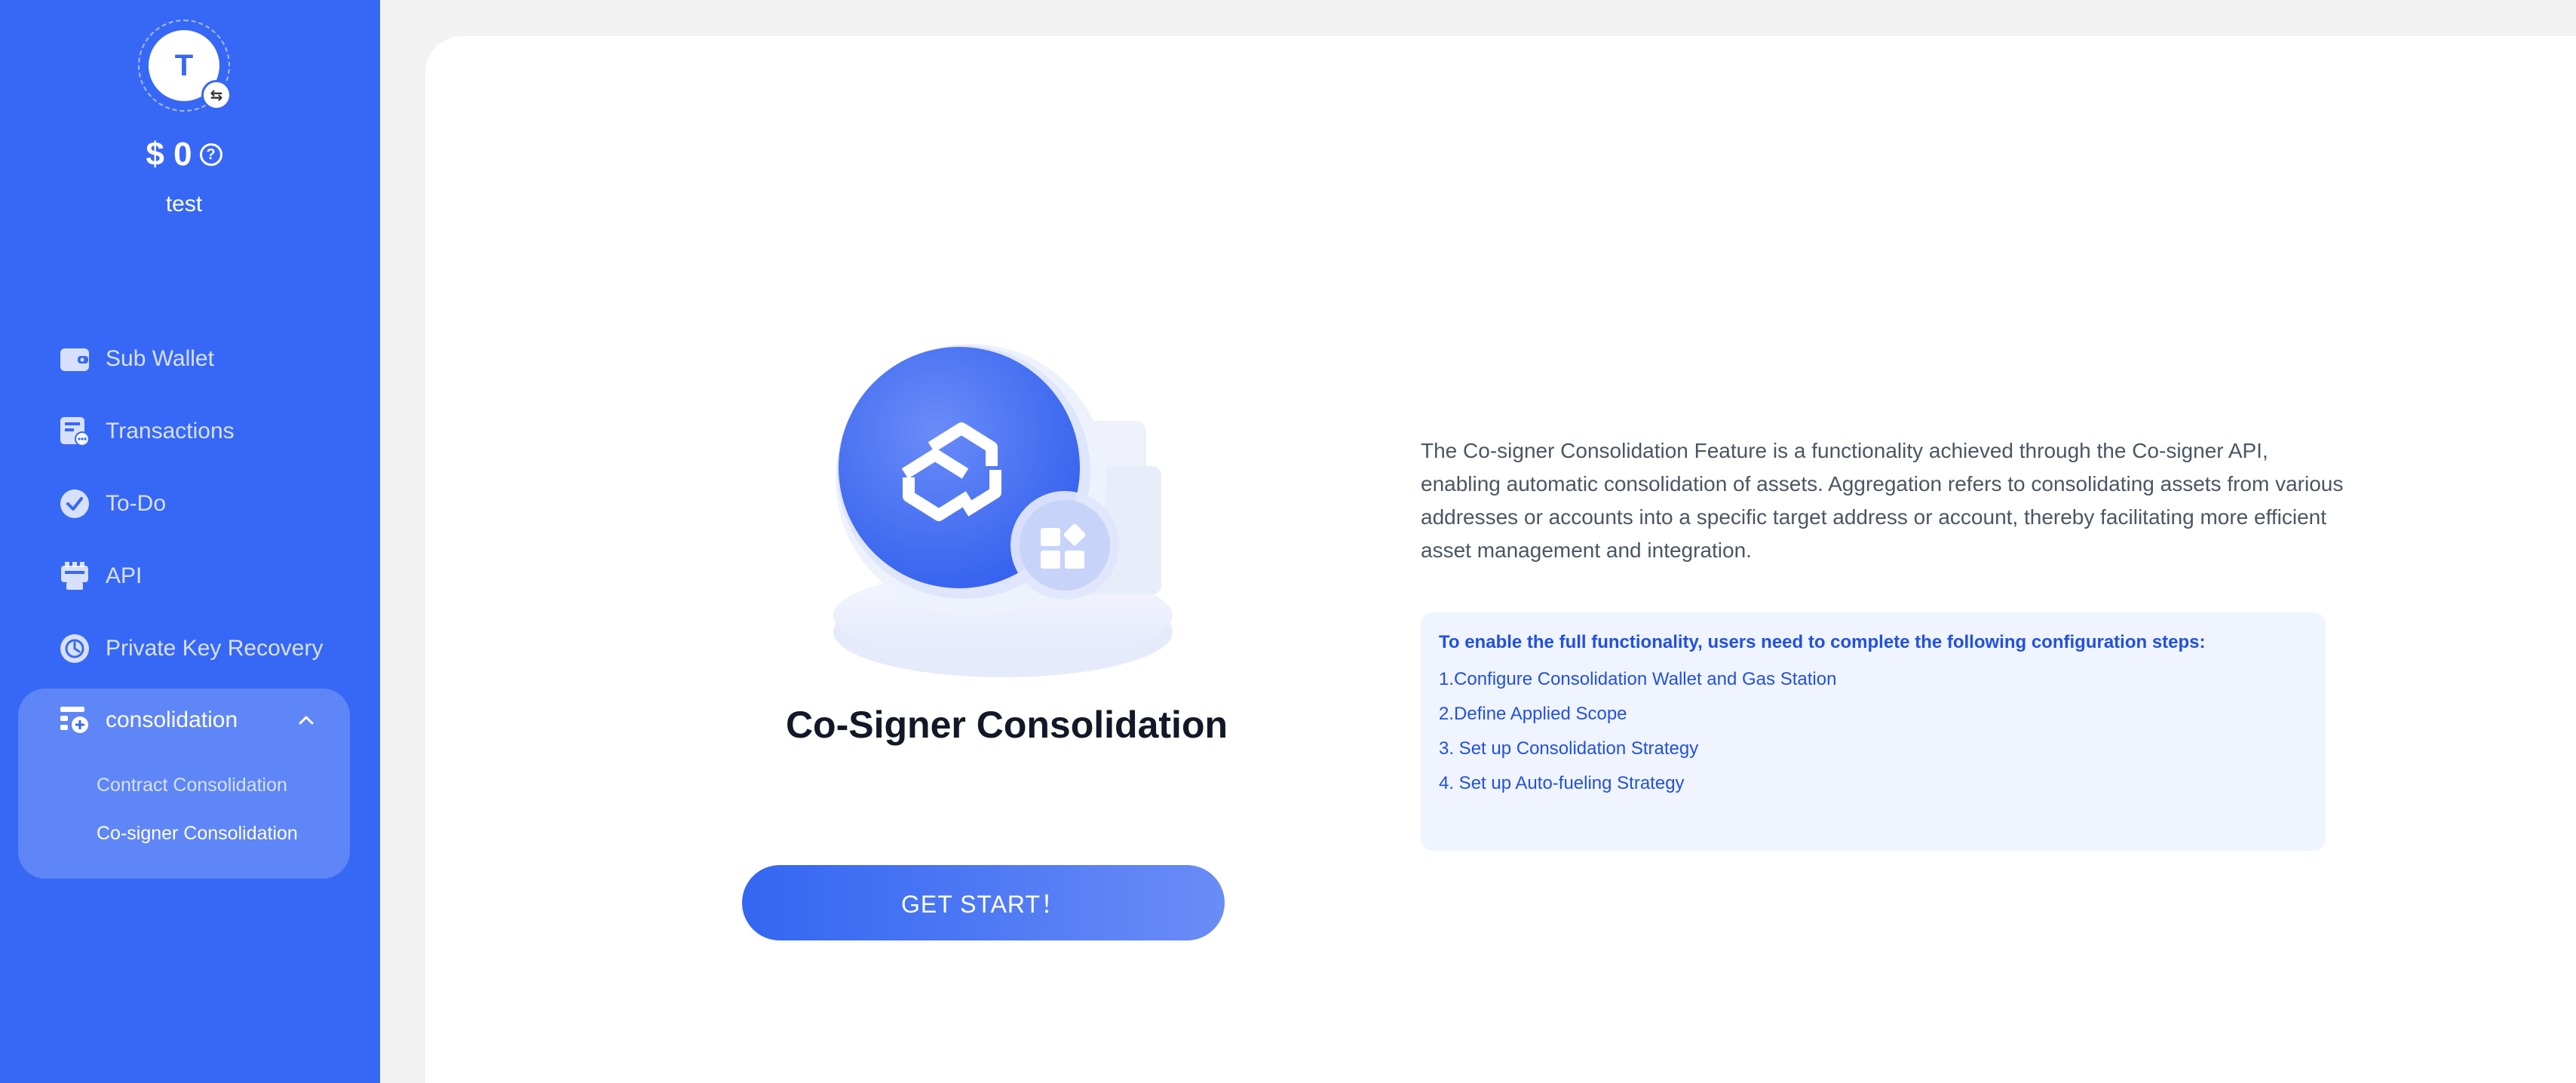 This screenshot has height=1083, width=2576. Describe the element at coordinates (74, 649) in the screenshot. I see `key-recovery-icon` at that location.